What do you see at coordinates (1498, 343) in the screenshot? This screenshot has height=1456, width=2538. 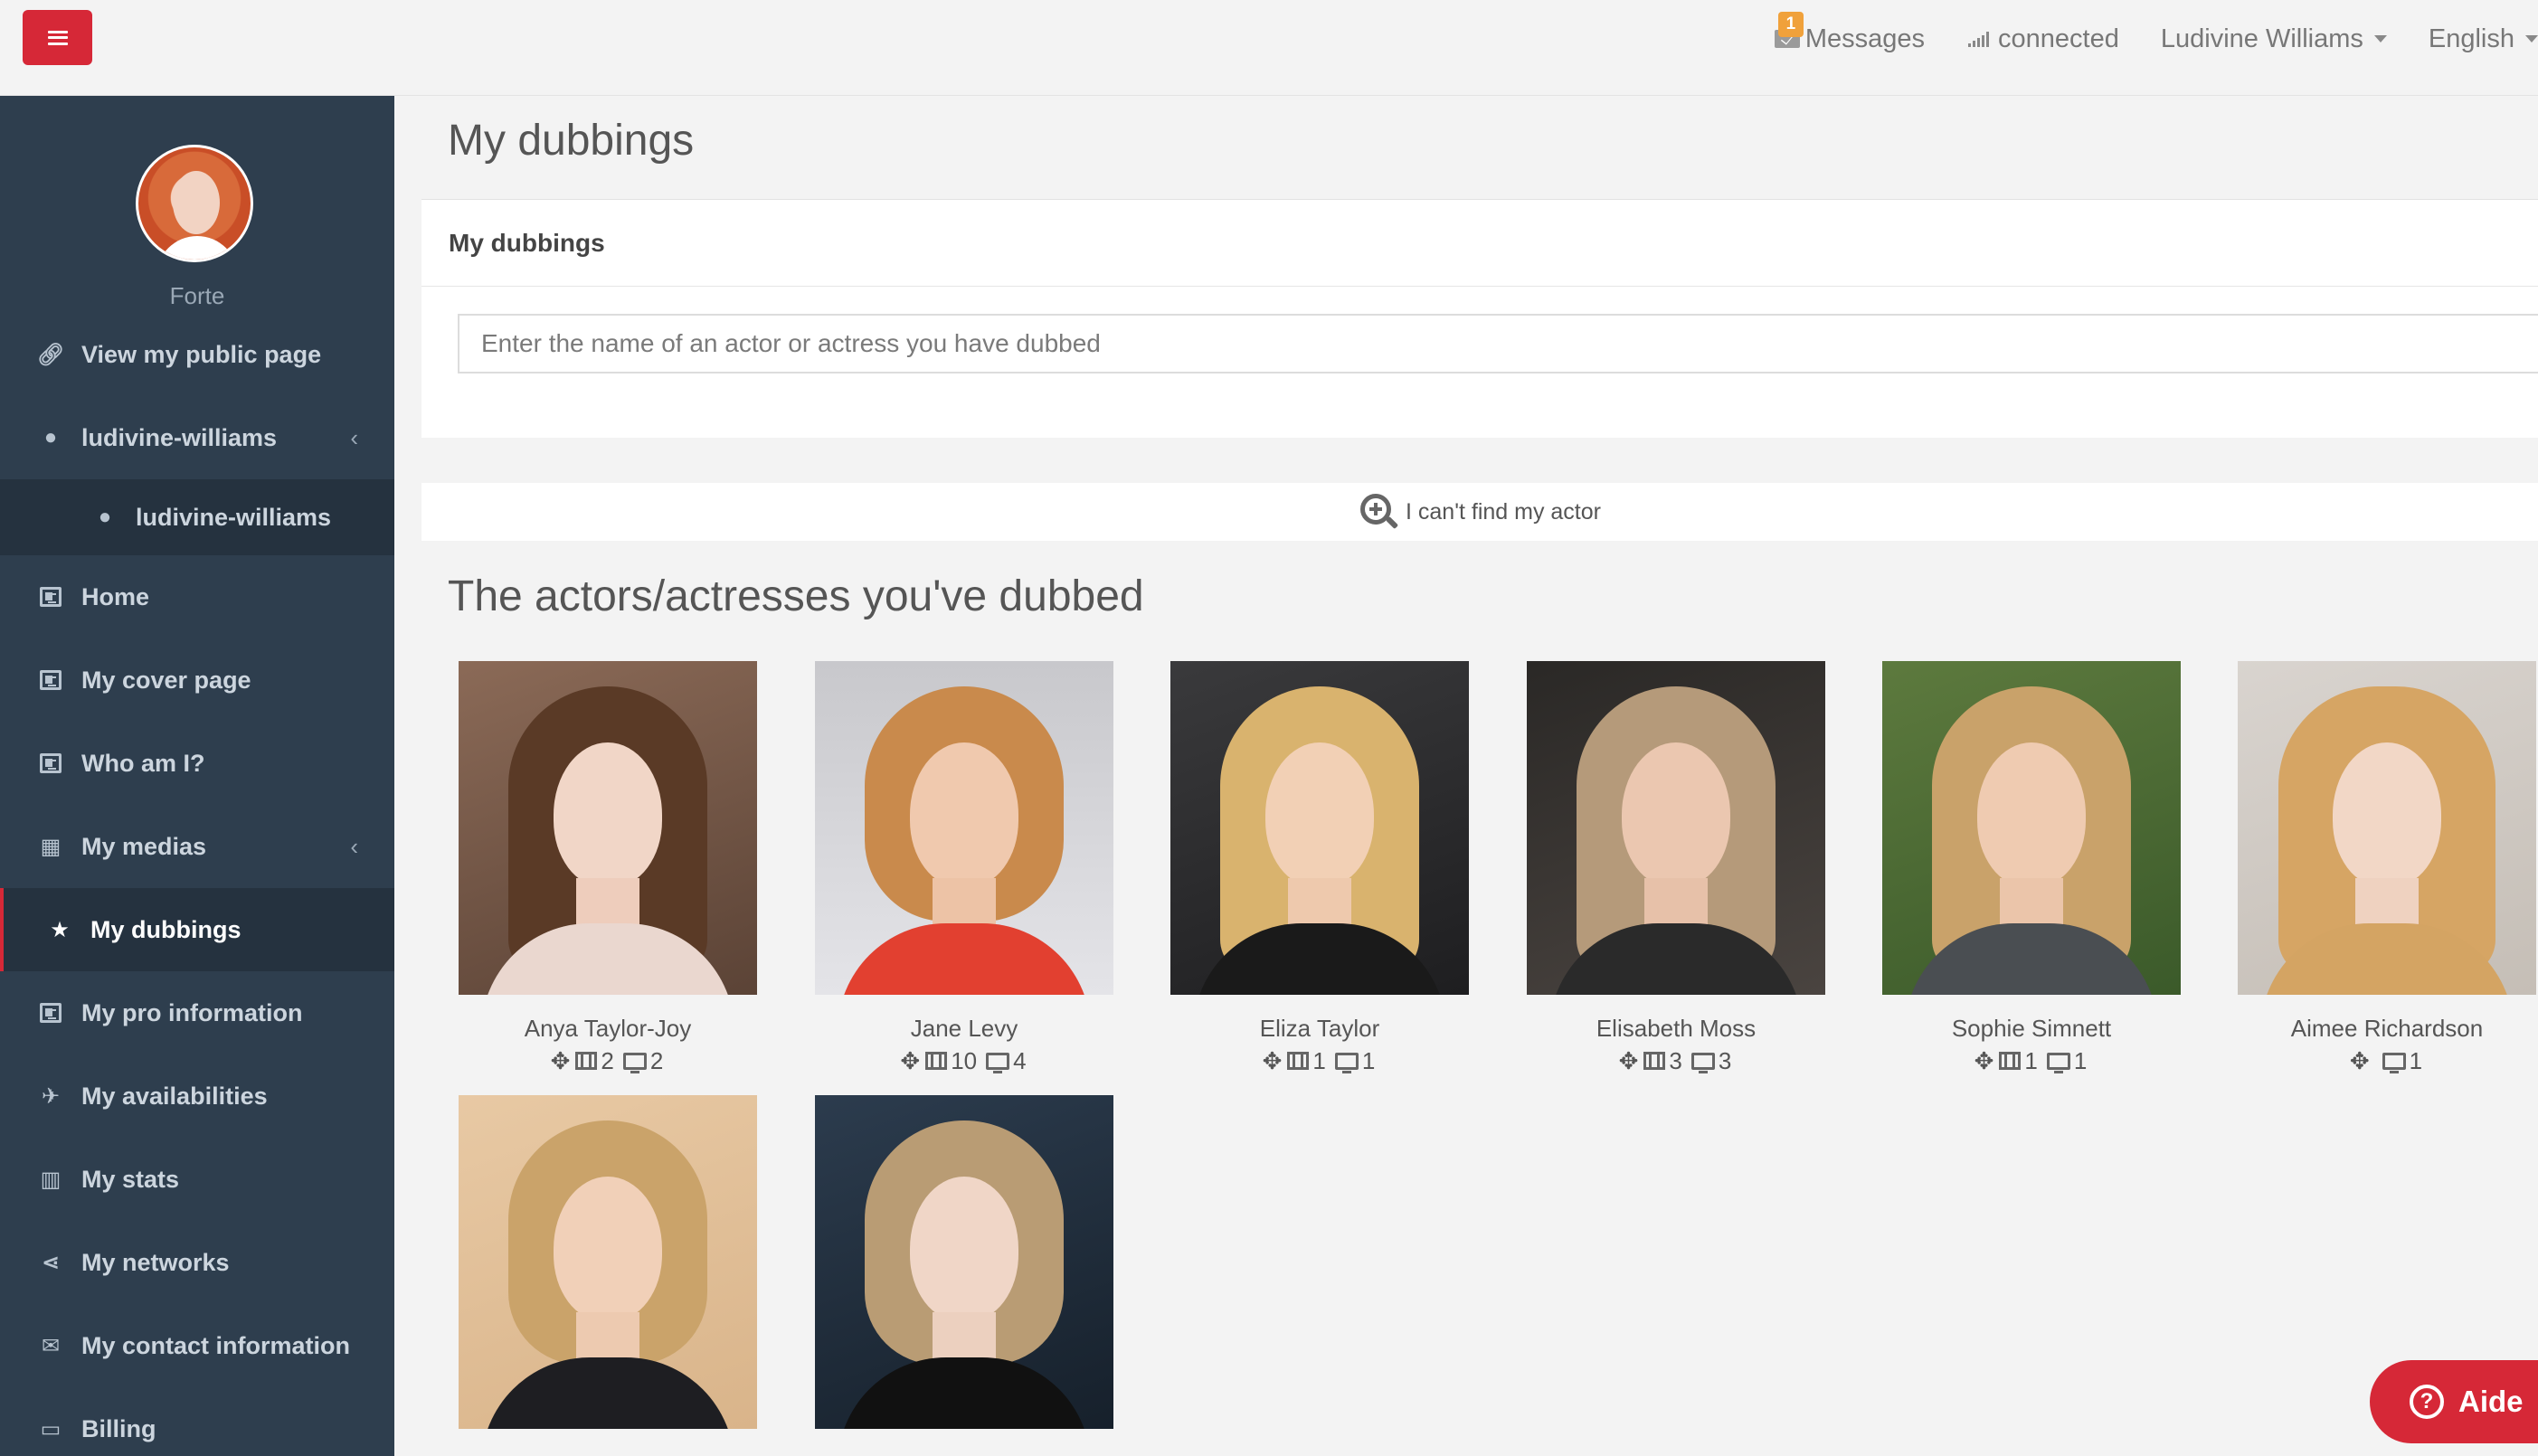 I see `actor-search-input` at bounding box center [1498, 343].